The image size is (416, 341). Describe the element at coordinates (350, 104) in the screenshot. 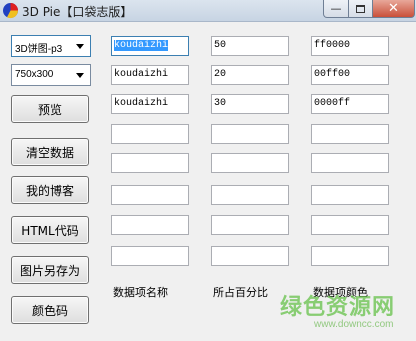

I see `item-color-field: 0000ff` at that location.